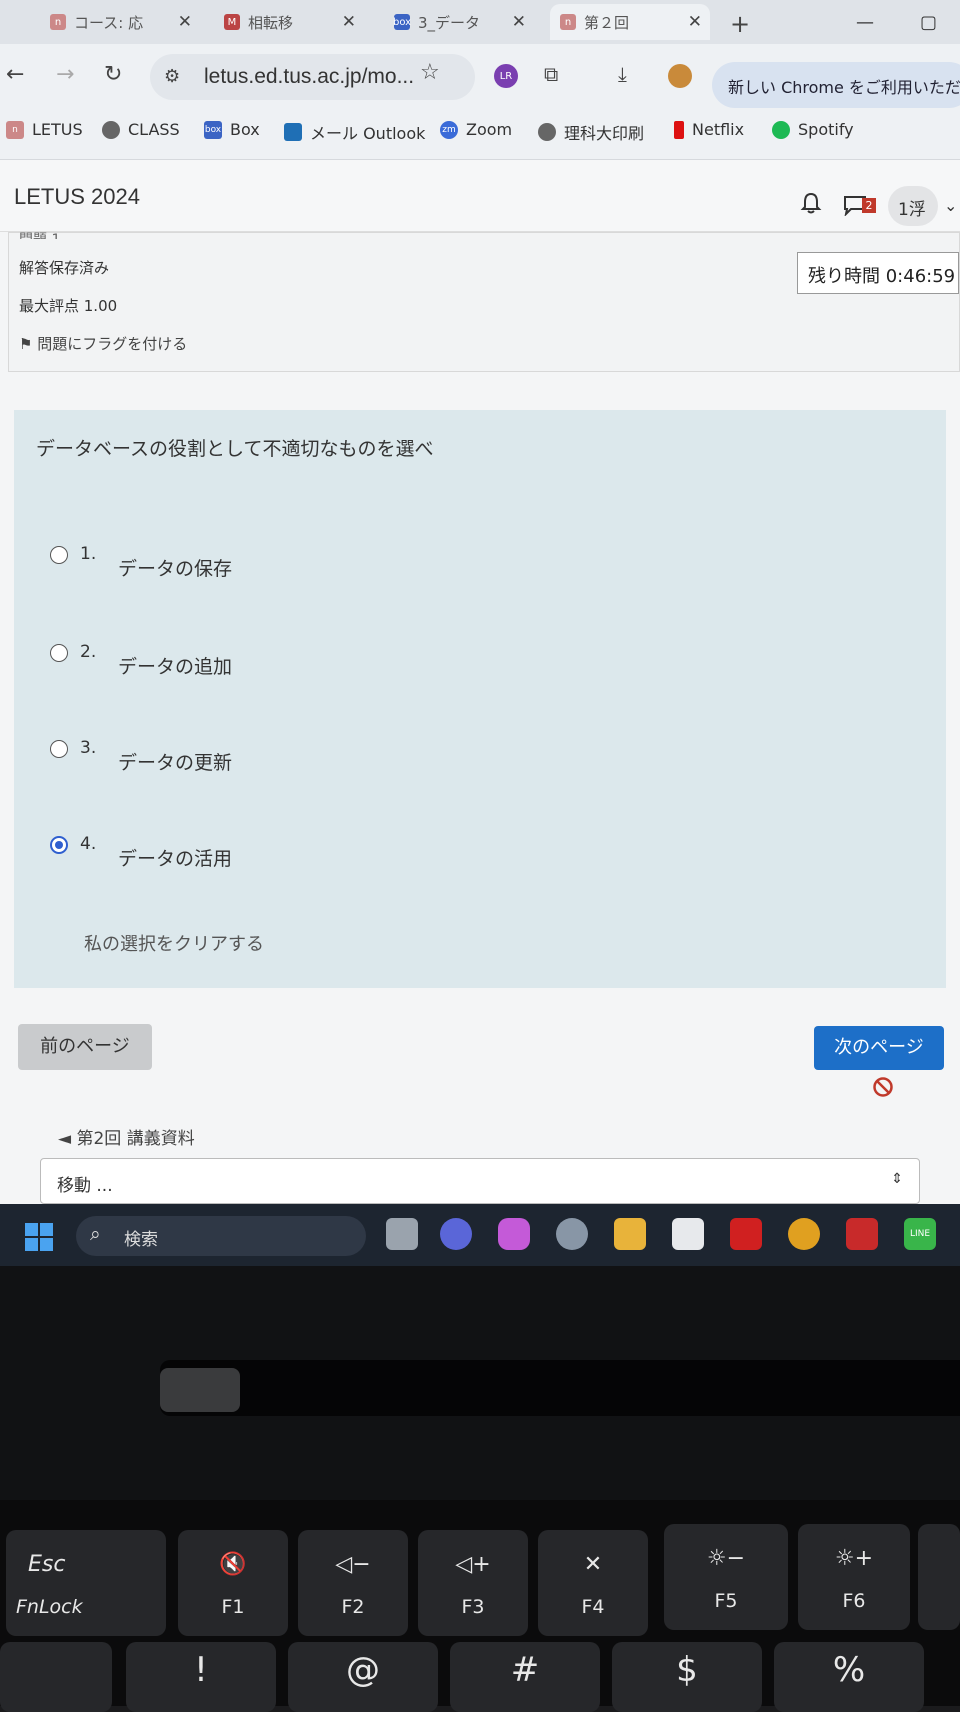 This screenshot has width=960, height=1712. What do you see at coordinates (849, 1677) in the screenshot?
I see `key-5: %` at bounding box center [849, 1677].